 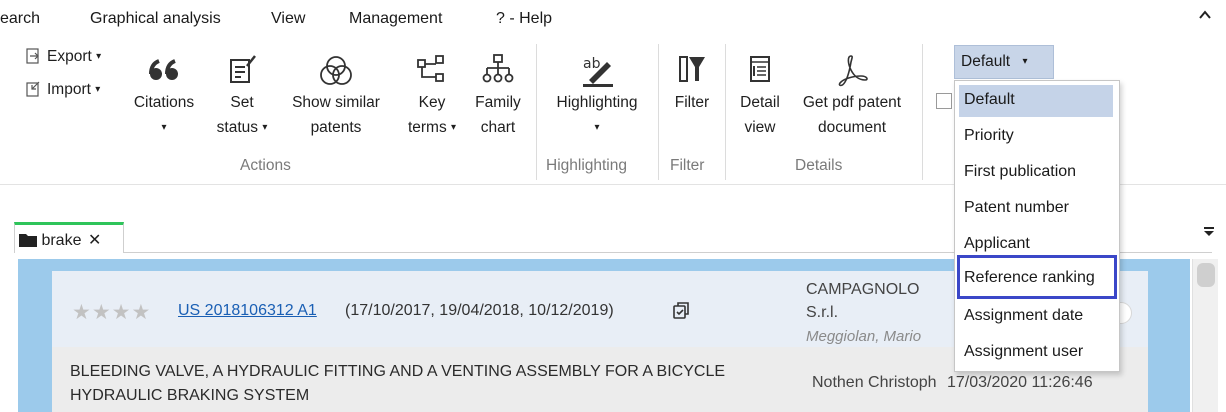 What do you see at coordinates (692, 83) in the screenshot?
I see `filter-button: Filter` at bounding box center [692, 83].